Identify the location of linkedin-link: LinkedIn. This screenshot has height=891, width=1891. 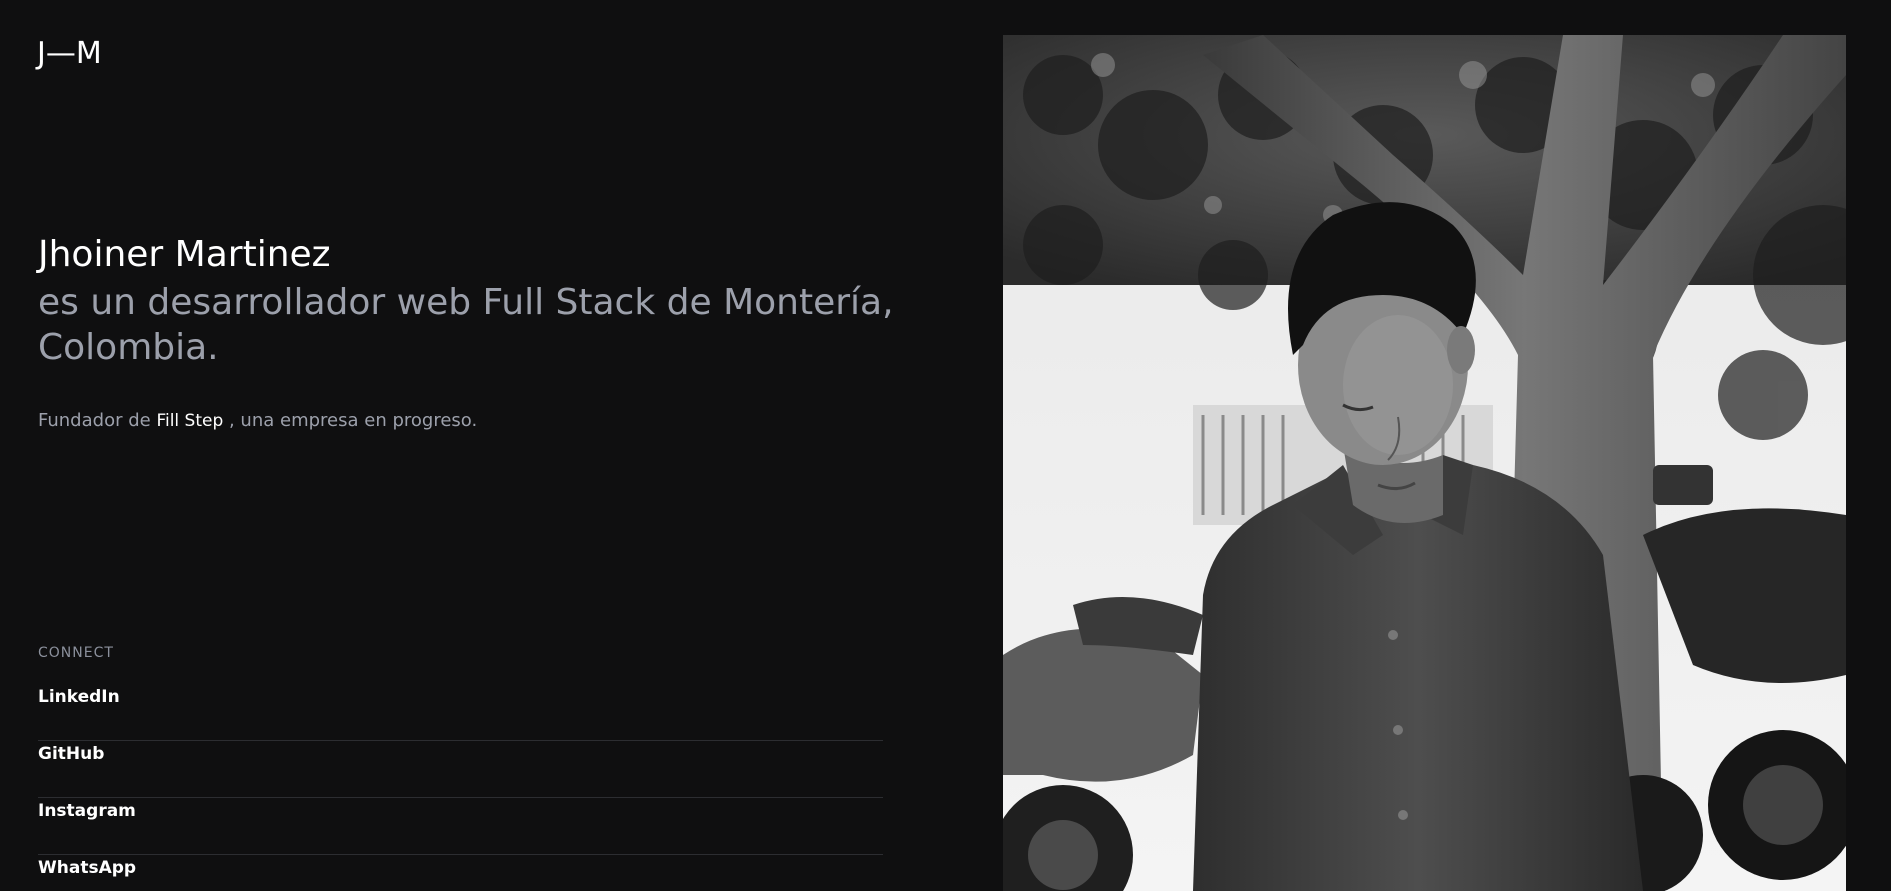
(79, 697).